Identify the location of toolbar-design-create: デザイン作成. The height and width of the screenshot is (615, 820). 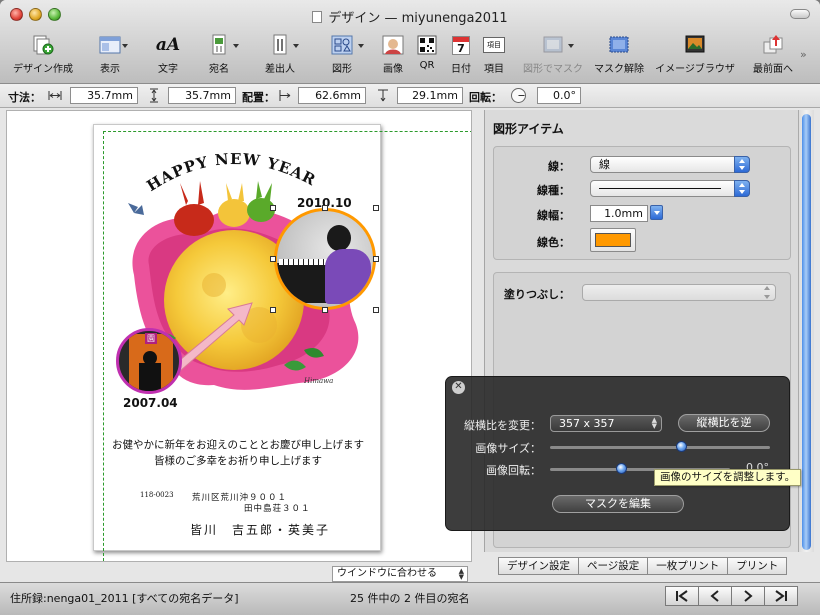
(43, 56).